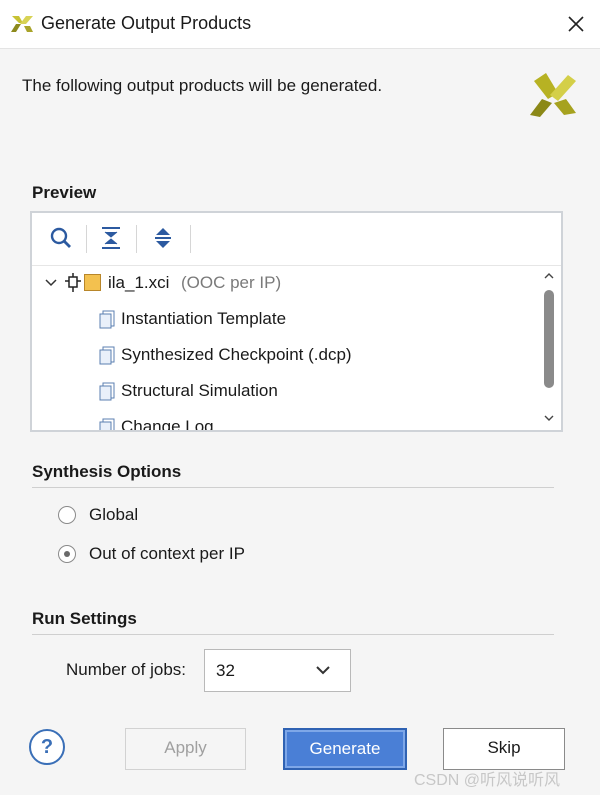 The width and height of the screenshot is (600, 795). Describe the element at coordinates (167, 423) in the screenshot. I see `tree-item-label: Change Log` at that location.